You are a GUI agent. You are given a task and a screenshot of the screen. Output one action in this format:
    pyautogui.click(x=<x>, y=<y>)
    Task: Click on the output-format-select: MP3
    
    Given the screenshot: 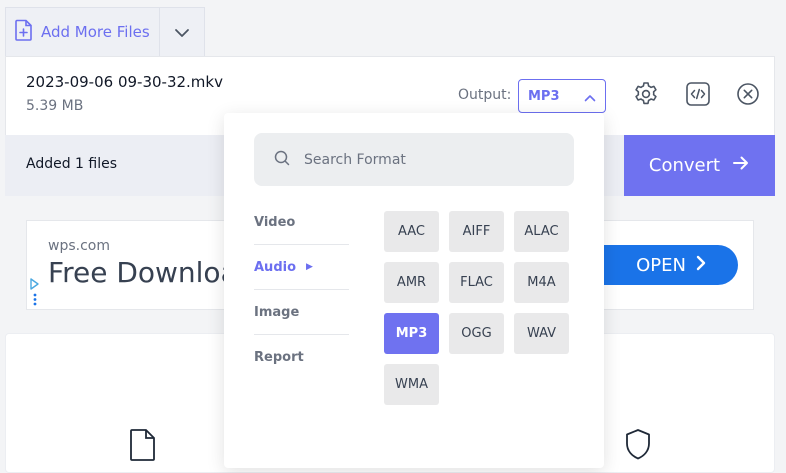 What is the action you would take?
    pyautogui.click(x=562, y=96)
    